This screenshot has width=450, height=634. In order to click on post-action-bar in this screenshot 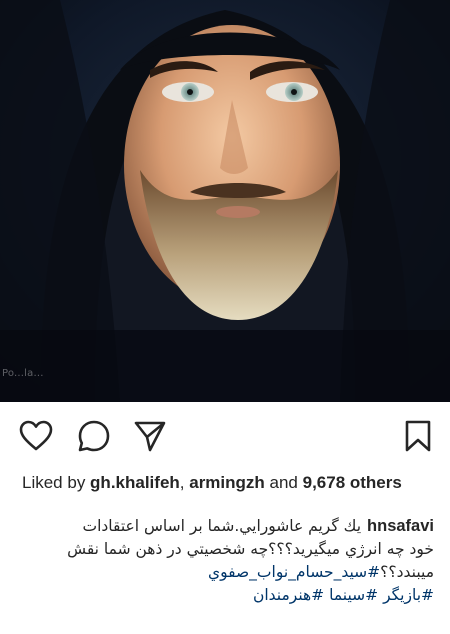, I will do `click(225, 438)`.